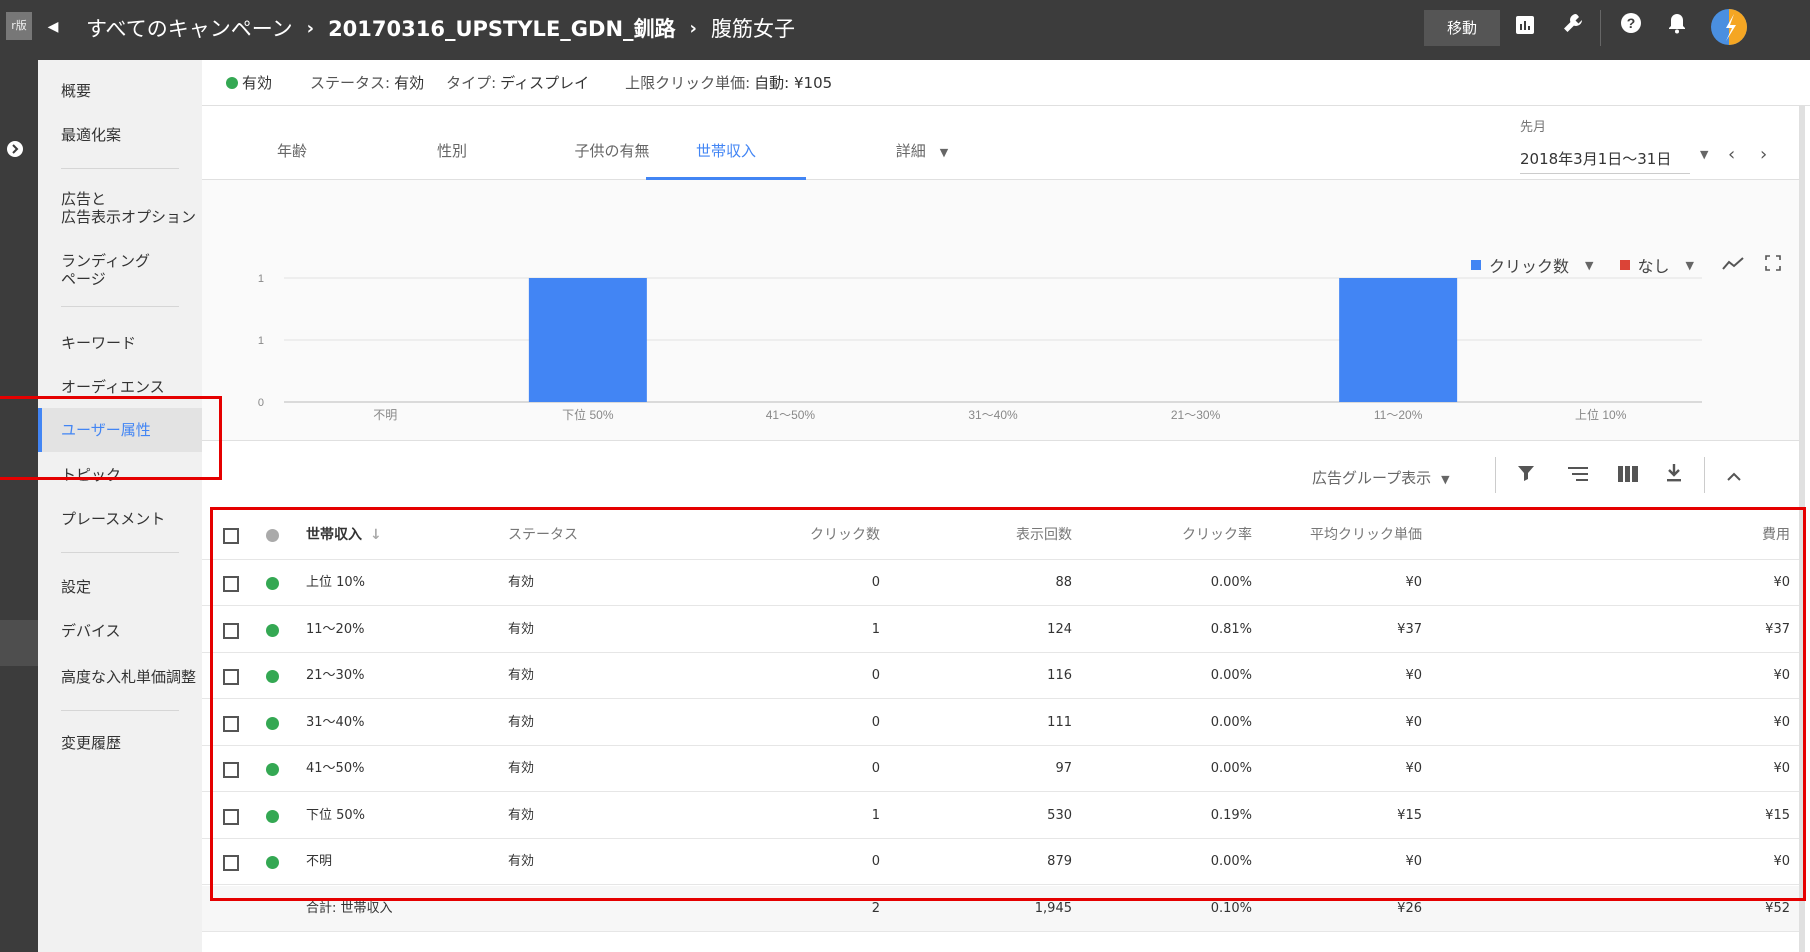 Image resolution: width=1810 pixels, height=952 pixels. I want to click on tab-gender: 性別, so click(452, 143).